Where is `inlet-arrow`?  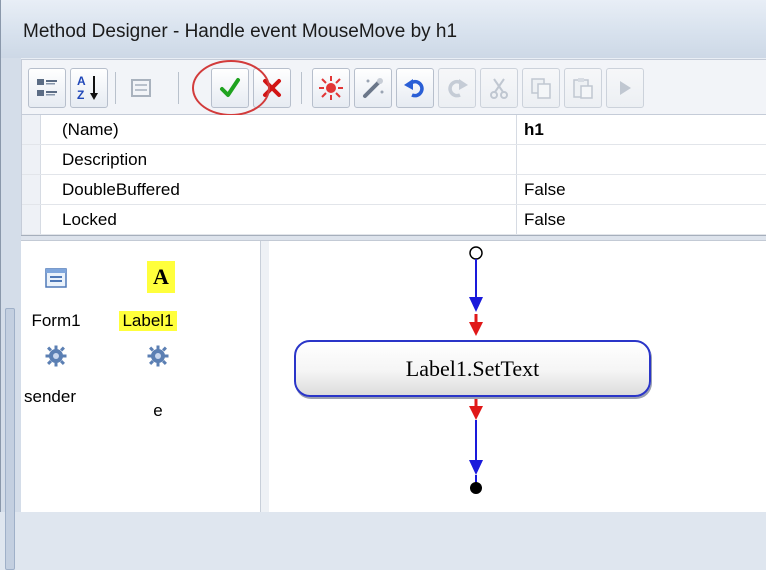 inlet-arrow is located at coordinates (476, 329).